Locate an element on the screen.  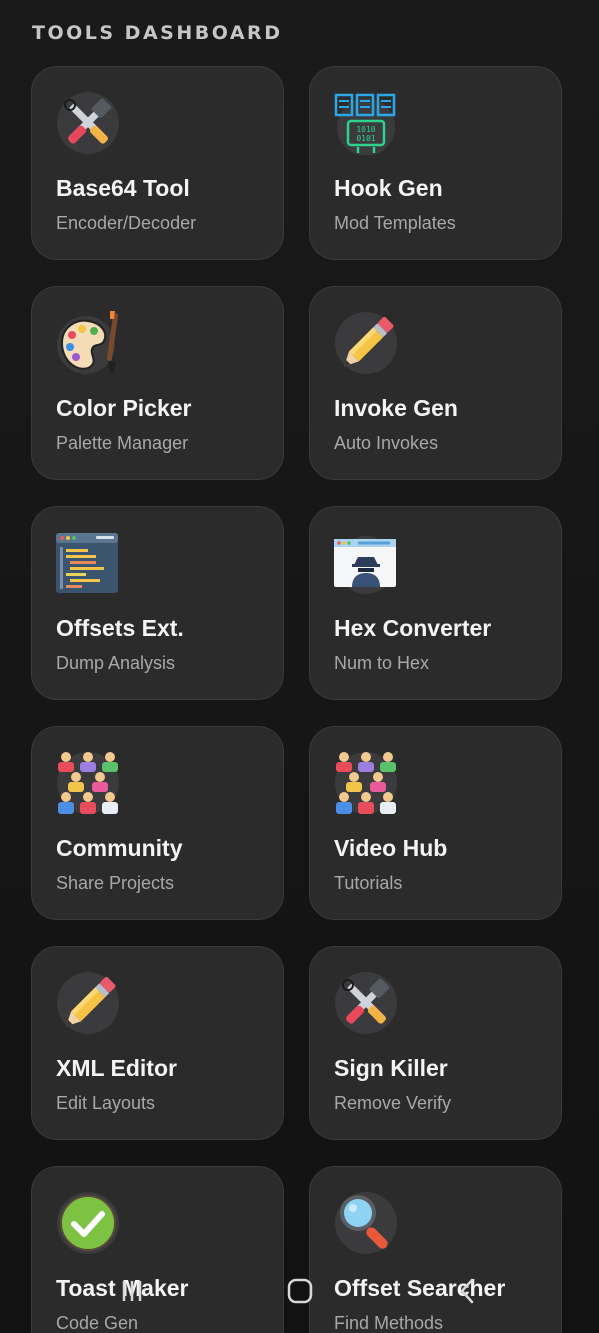
tool-name: Hook Gen is located at coordinates (388, 188).